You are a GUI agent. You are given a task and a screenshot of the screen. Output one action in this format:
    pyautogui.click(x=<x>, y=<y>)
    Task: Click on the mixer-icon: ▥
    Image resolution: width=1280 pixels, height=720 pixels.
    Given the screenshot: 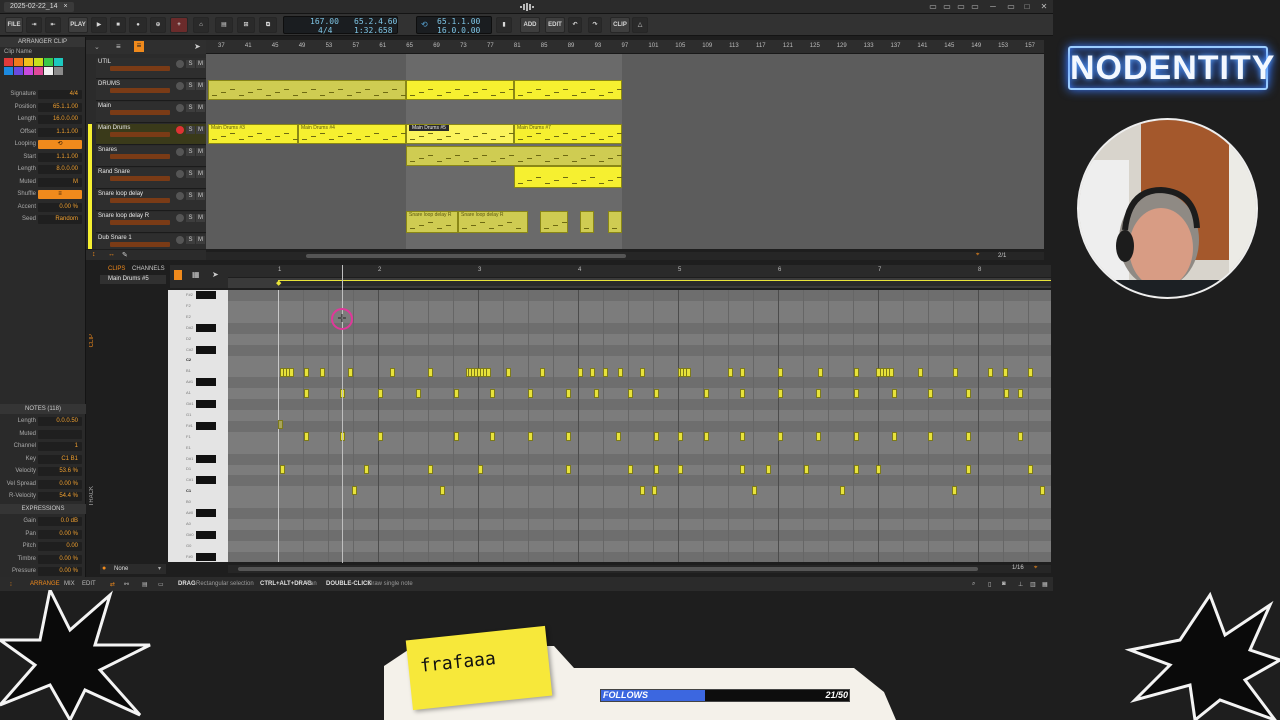 What is the action you would take?
    pyautogui.click(x=1033, y=584)
    